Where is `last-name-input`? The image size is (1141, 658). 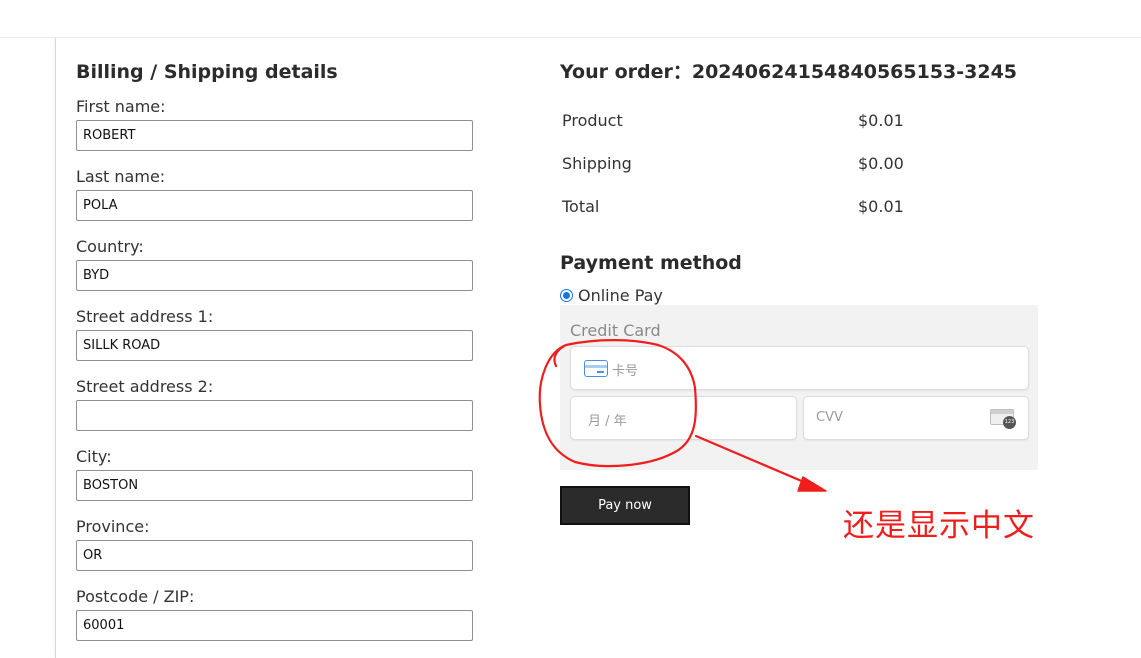
last-name-input is located at coordinates (274, 205).